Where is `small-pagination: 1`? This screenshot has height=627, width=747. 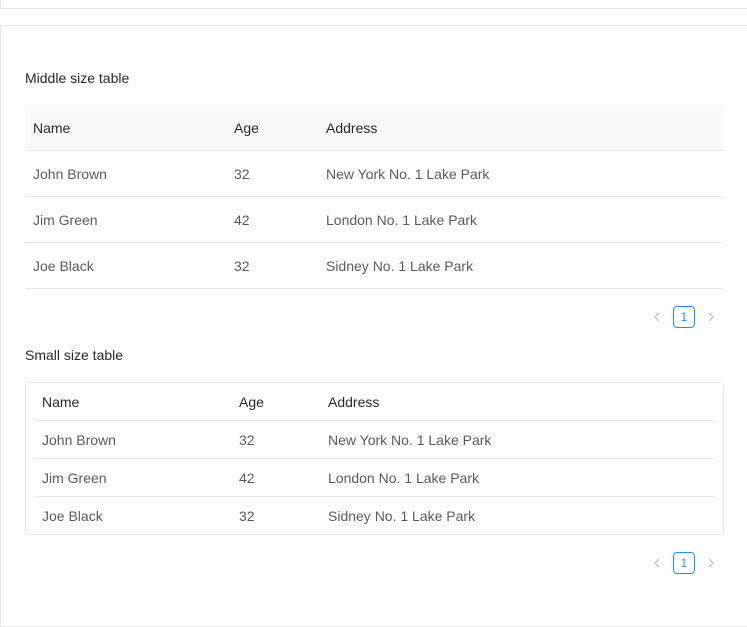 small-pagination: 1 is located at coordinates (684, 563).